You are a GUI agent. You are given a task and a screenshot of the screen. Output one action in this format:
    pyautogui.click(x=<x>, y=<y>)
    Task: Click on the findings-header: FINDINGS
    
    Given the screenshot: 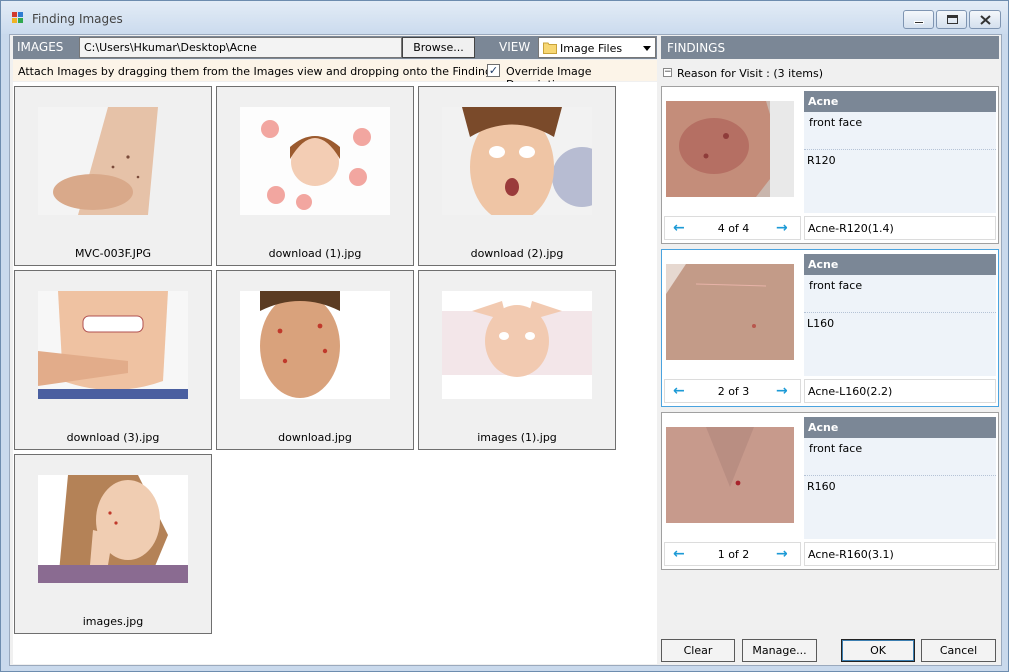 What is the action you would take?
    pyautogui.click(x=830, y=47)
    